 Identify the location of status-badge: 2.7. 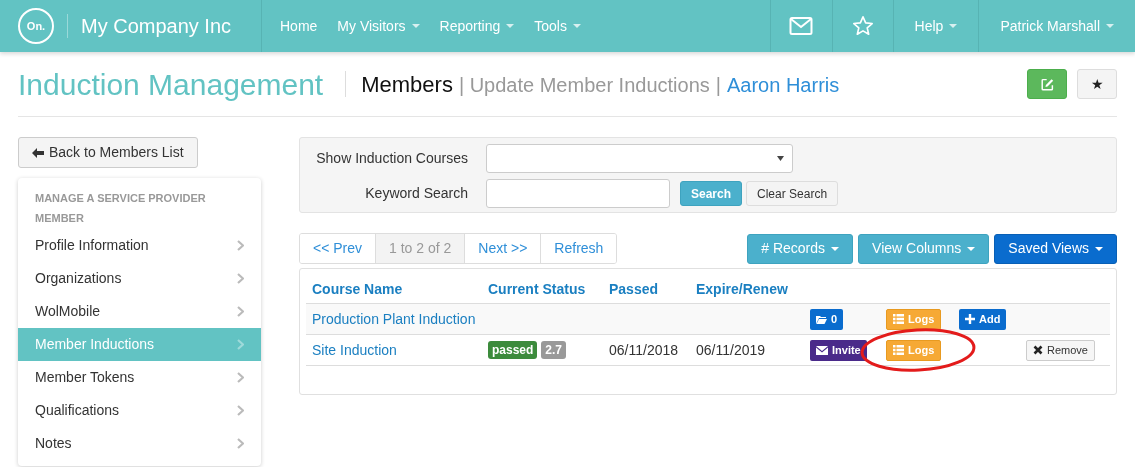
(554, 350).